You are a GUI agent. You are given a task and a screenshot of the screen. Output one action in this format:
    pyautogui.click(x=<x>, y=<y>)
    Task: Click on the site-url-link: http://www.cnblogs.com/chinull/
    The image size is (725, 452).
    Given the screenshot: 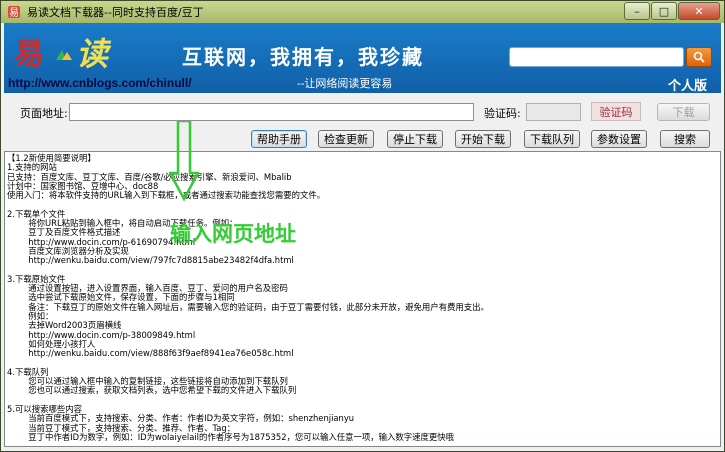 What is the action you would take?
    pyautogui.click(x=100, y=83)
    